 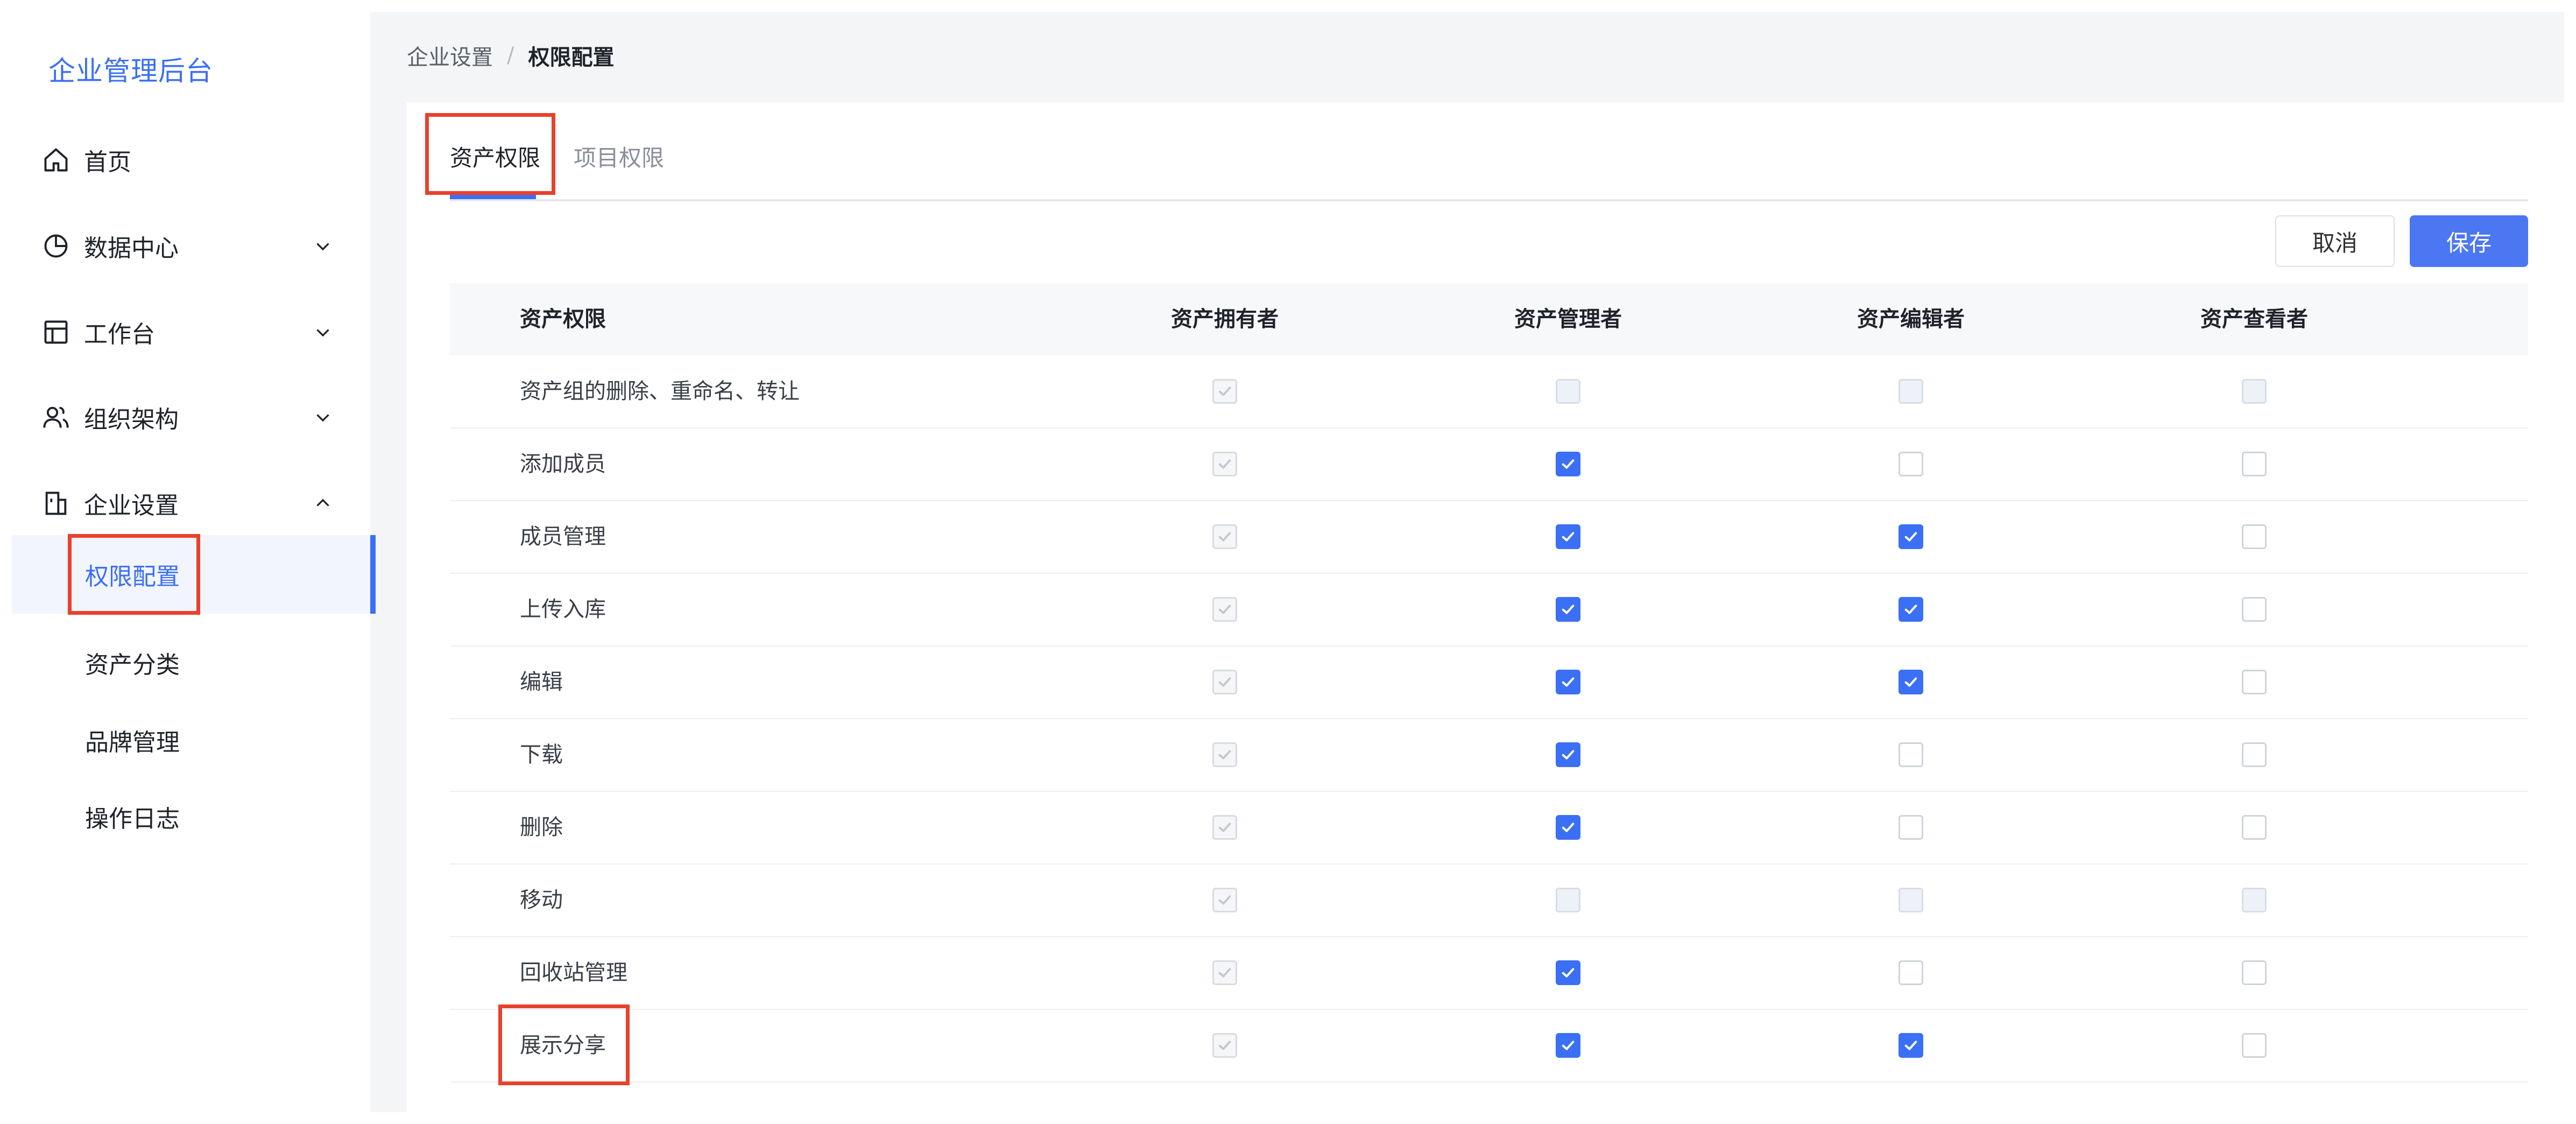 What do you see at coordinates (191, 417) in the screenshot?
I see `sidebar-item-organization: 组织架构` at bounding box center [191, 417].